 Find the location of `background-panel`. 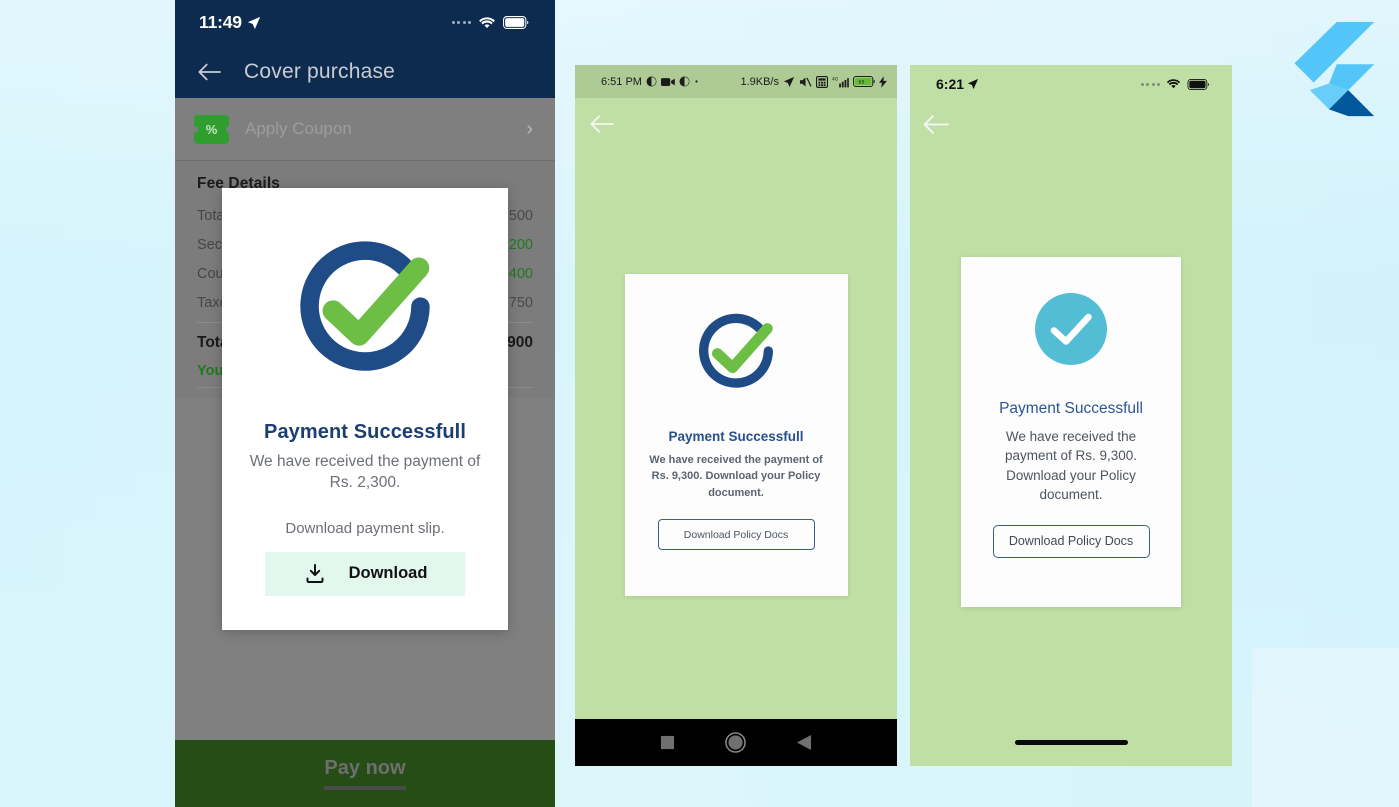

background-panel is located at coordinates (1325, 727).